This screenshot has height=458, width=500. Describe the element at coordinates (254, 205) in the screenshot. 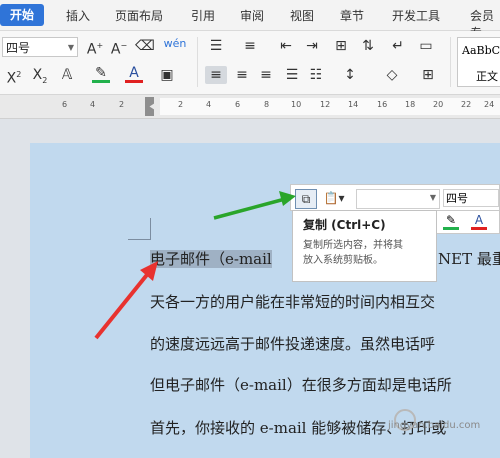

I see `green-arrow` at that location.